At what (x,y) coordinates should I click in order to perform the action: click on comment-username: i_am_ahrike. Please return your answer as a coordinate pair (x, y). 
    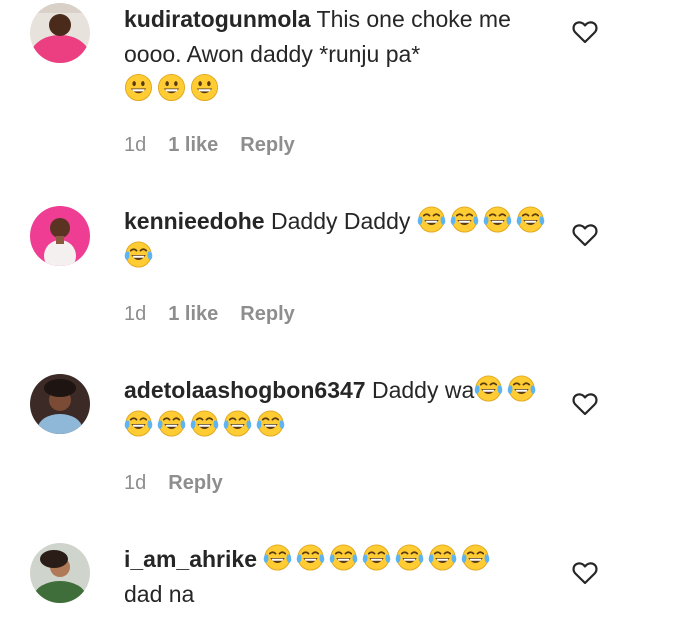
    Looking at the image, I should click on (190, 559).